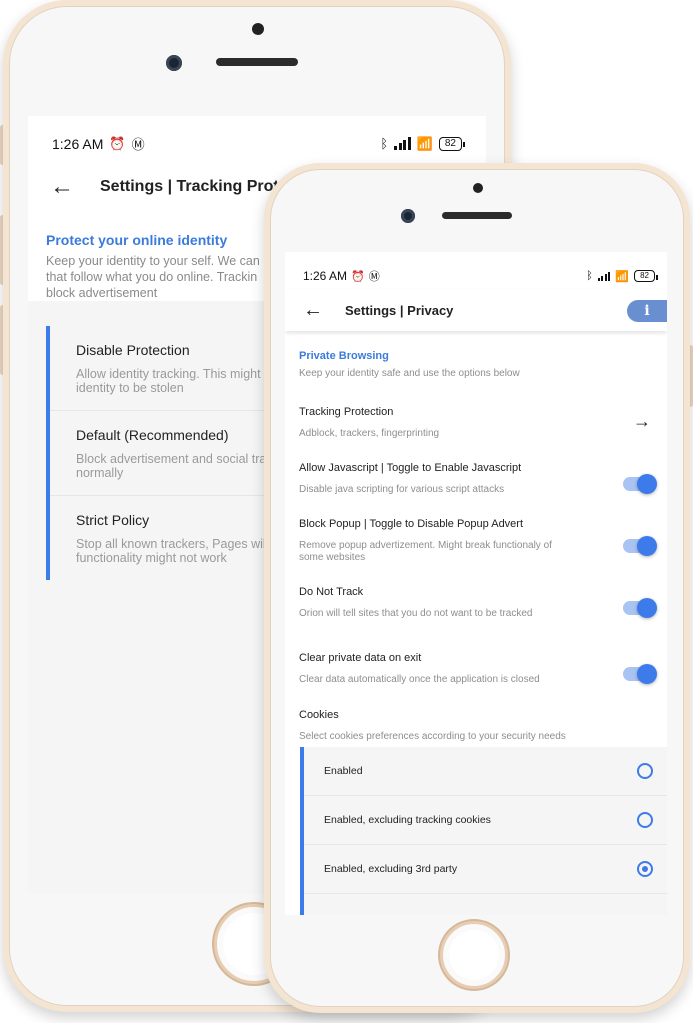 The height and width of the screenshot is (1023, 693). I want to click on section-title: Protect your online identity, so click(137, 240).